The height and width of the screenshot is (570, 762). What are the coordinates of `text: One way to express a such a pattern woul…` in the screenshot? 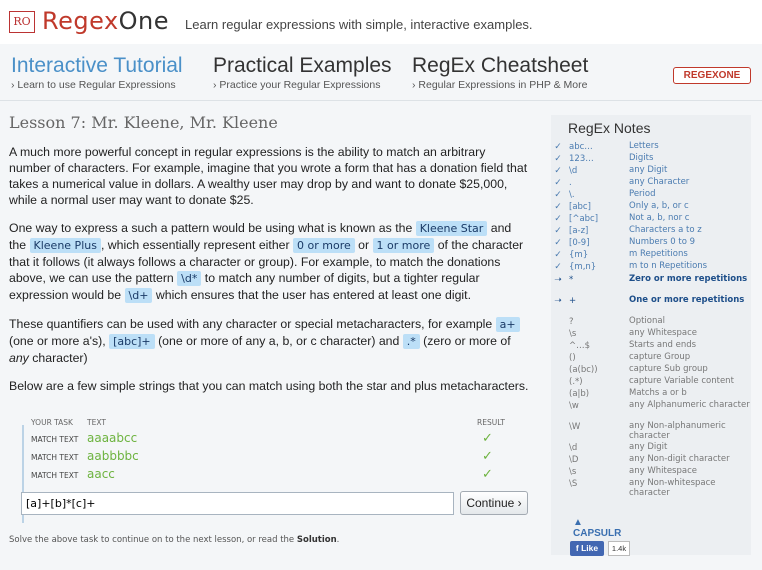 It's located at (212, 228).